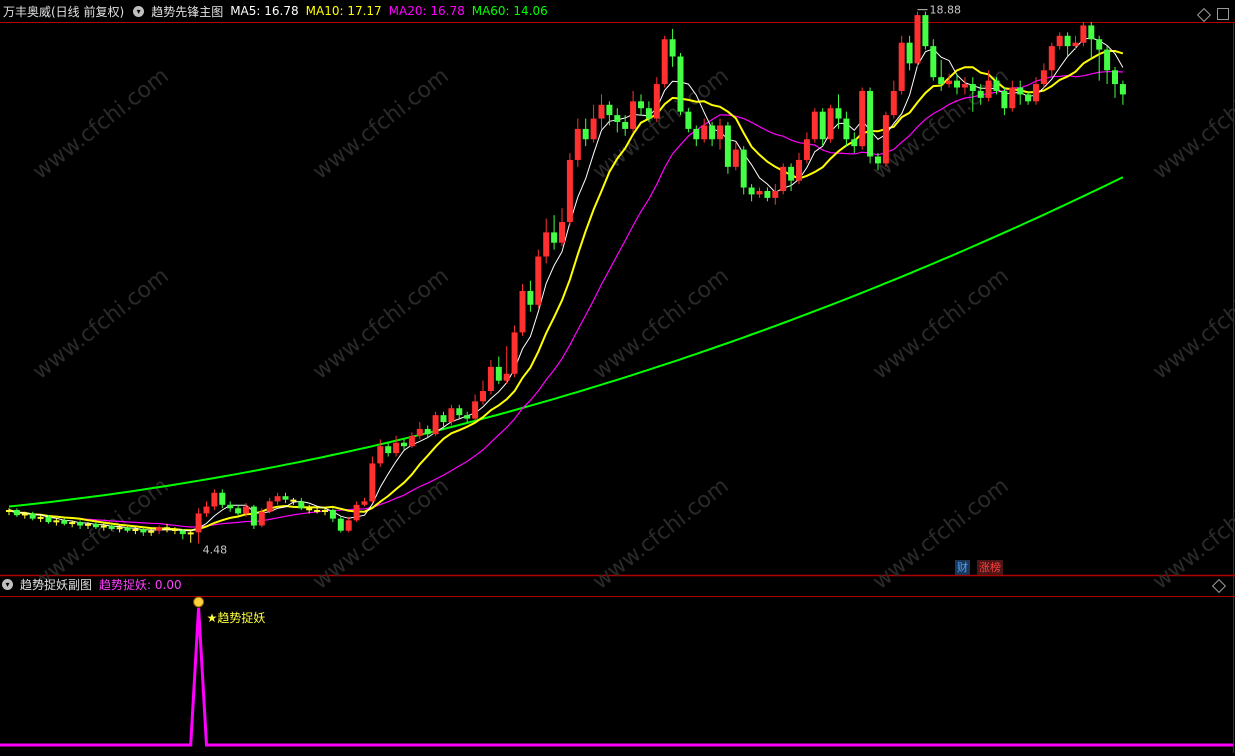 Image resolution: width=1235 pixels, height=756 pixels. I want to click on sub-indicator-menu-icon: ▾, so click(7, 584).